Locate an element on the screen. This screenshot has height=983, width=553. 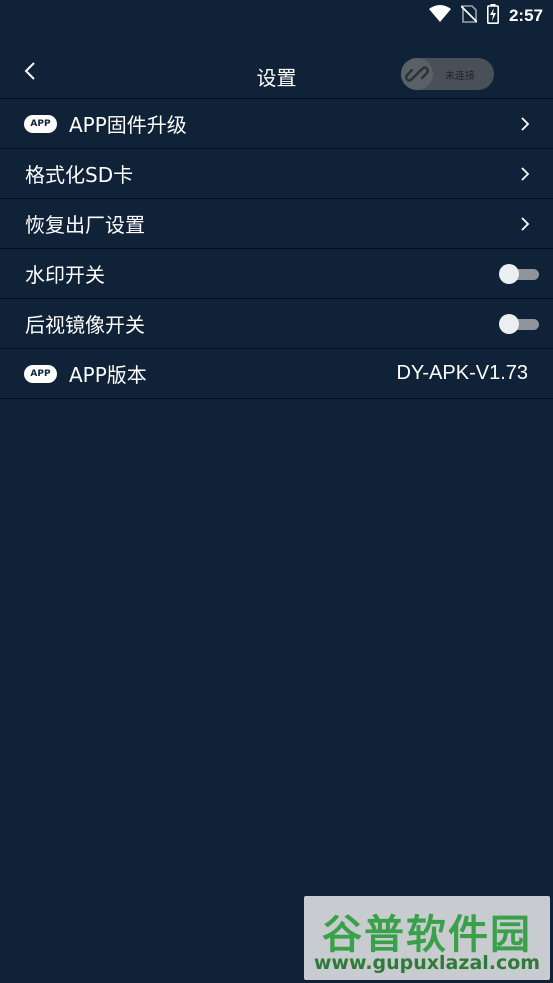
status-icons: 2:57 is located at coordinates (485, 16).